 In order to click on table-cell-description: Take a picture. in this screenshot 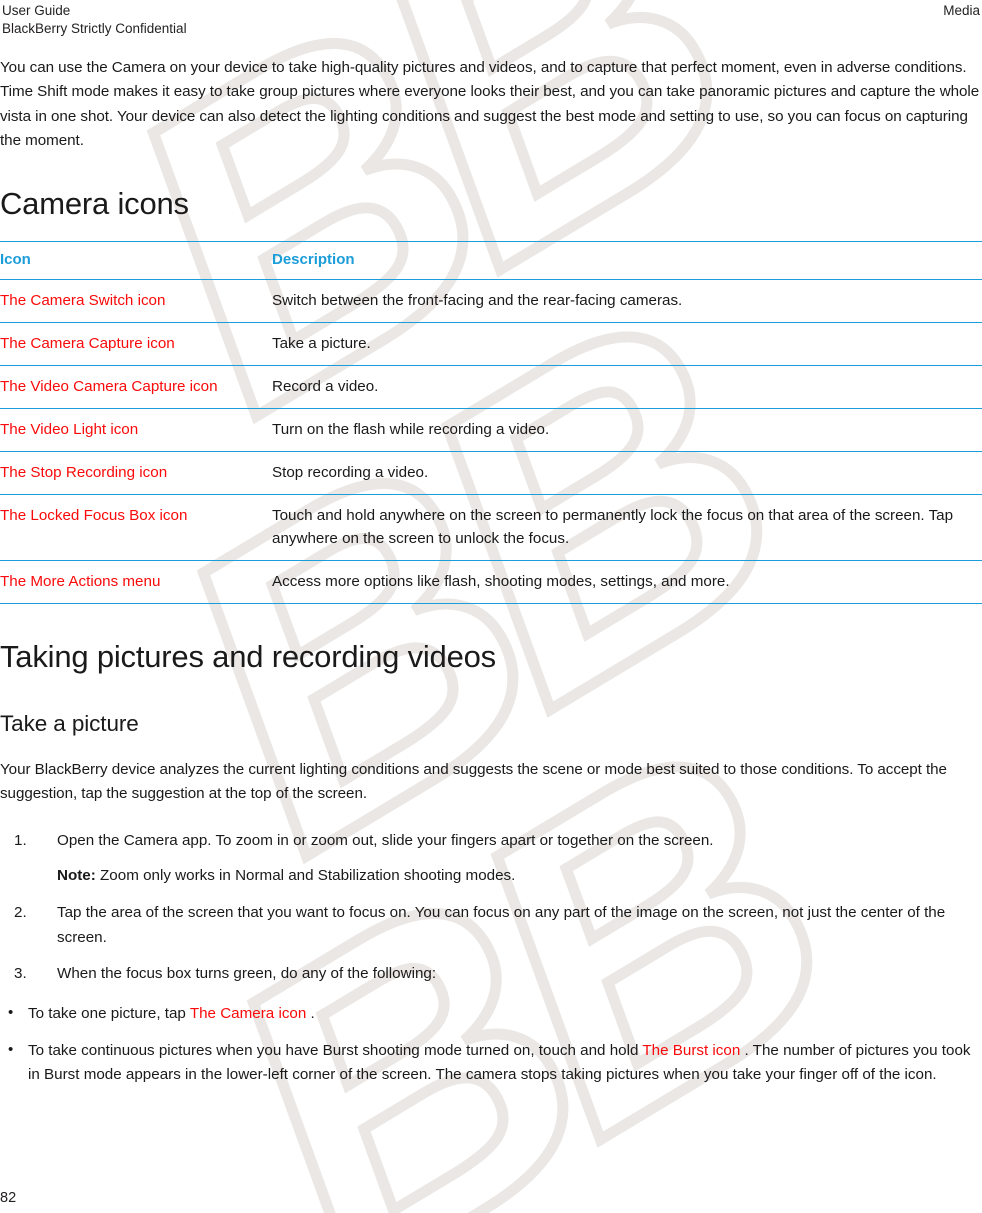, I will do `click(627, 344)`.